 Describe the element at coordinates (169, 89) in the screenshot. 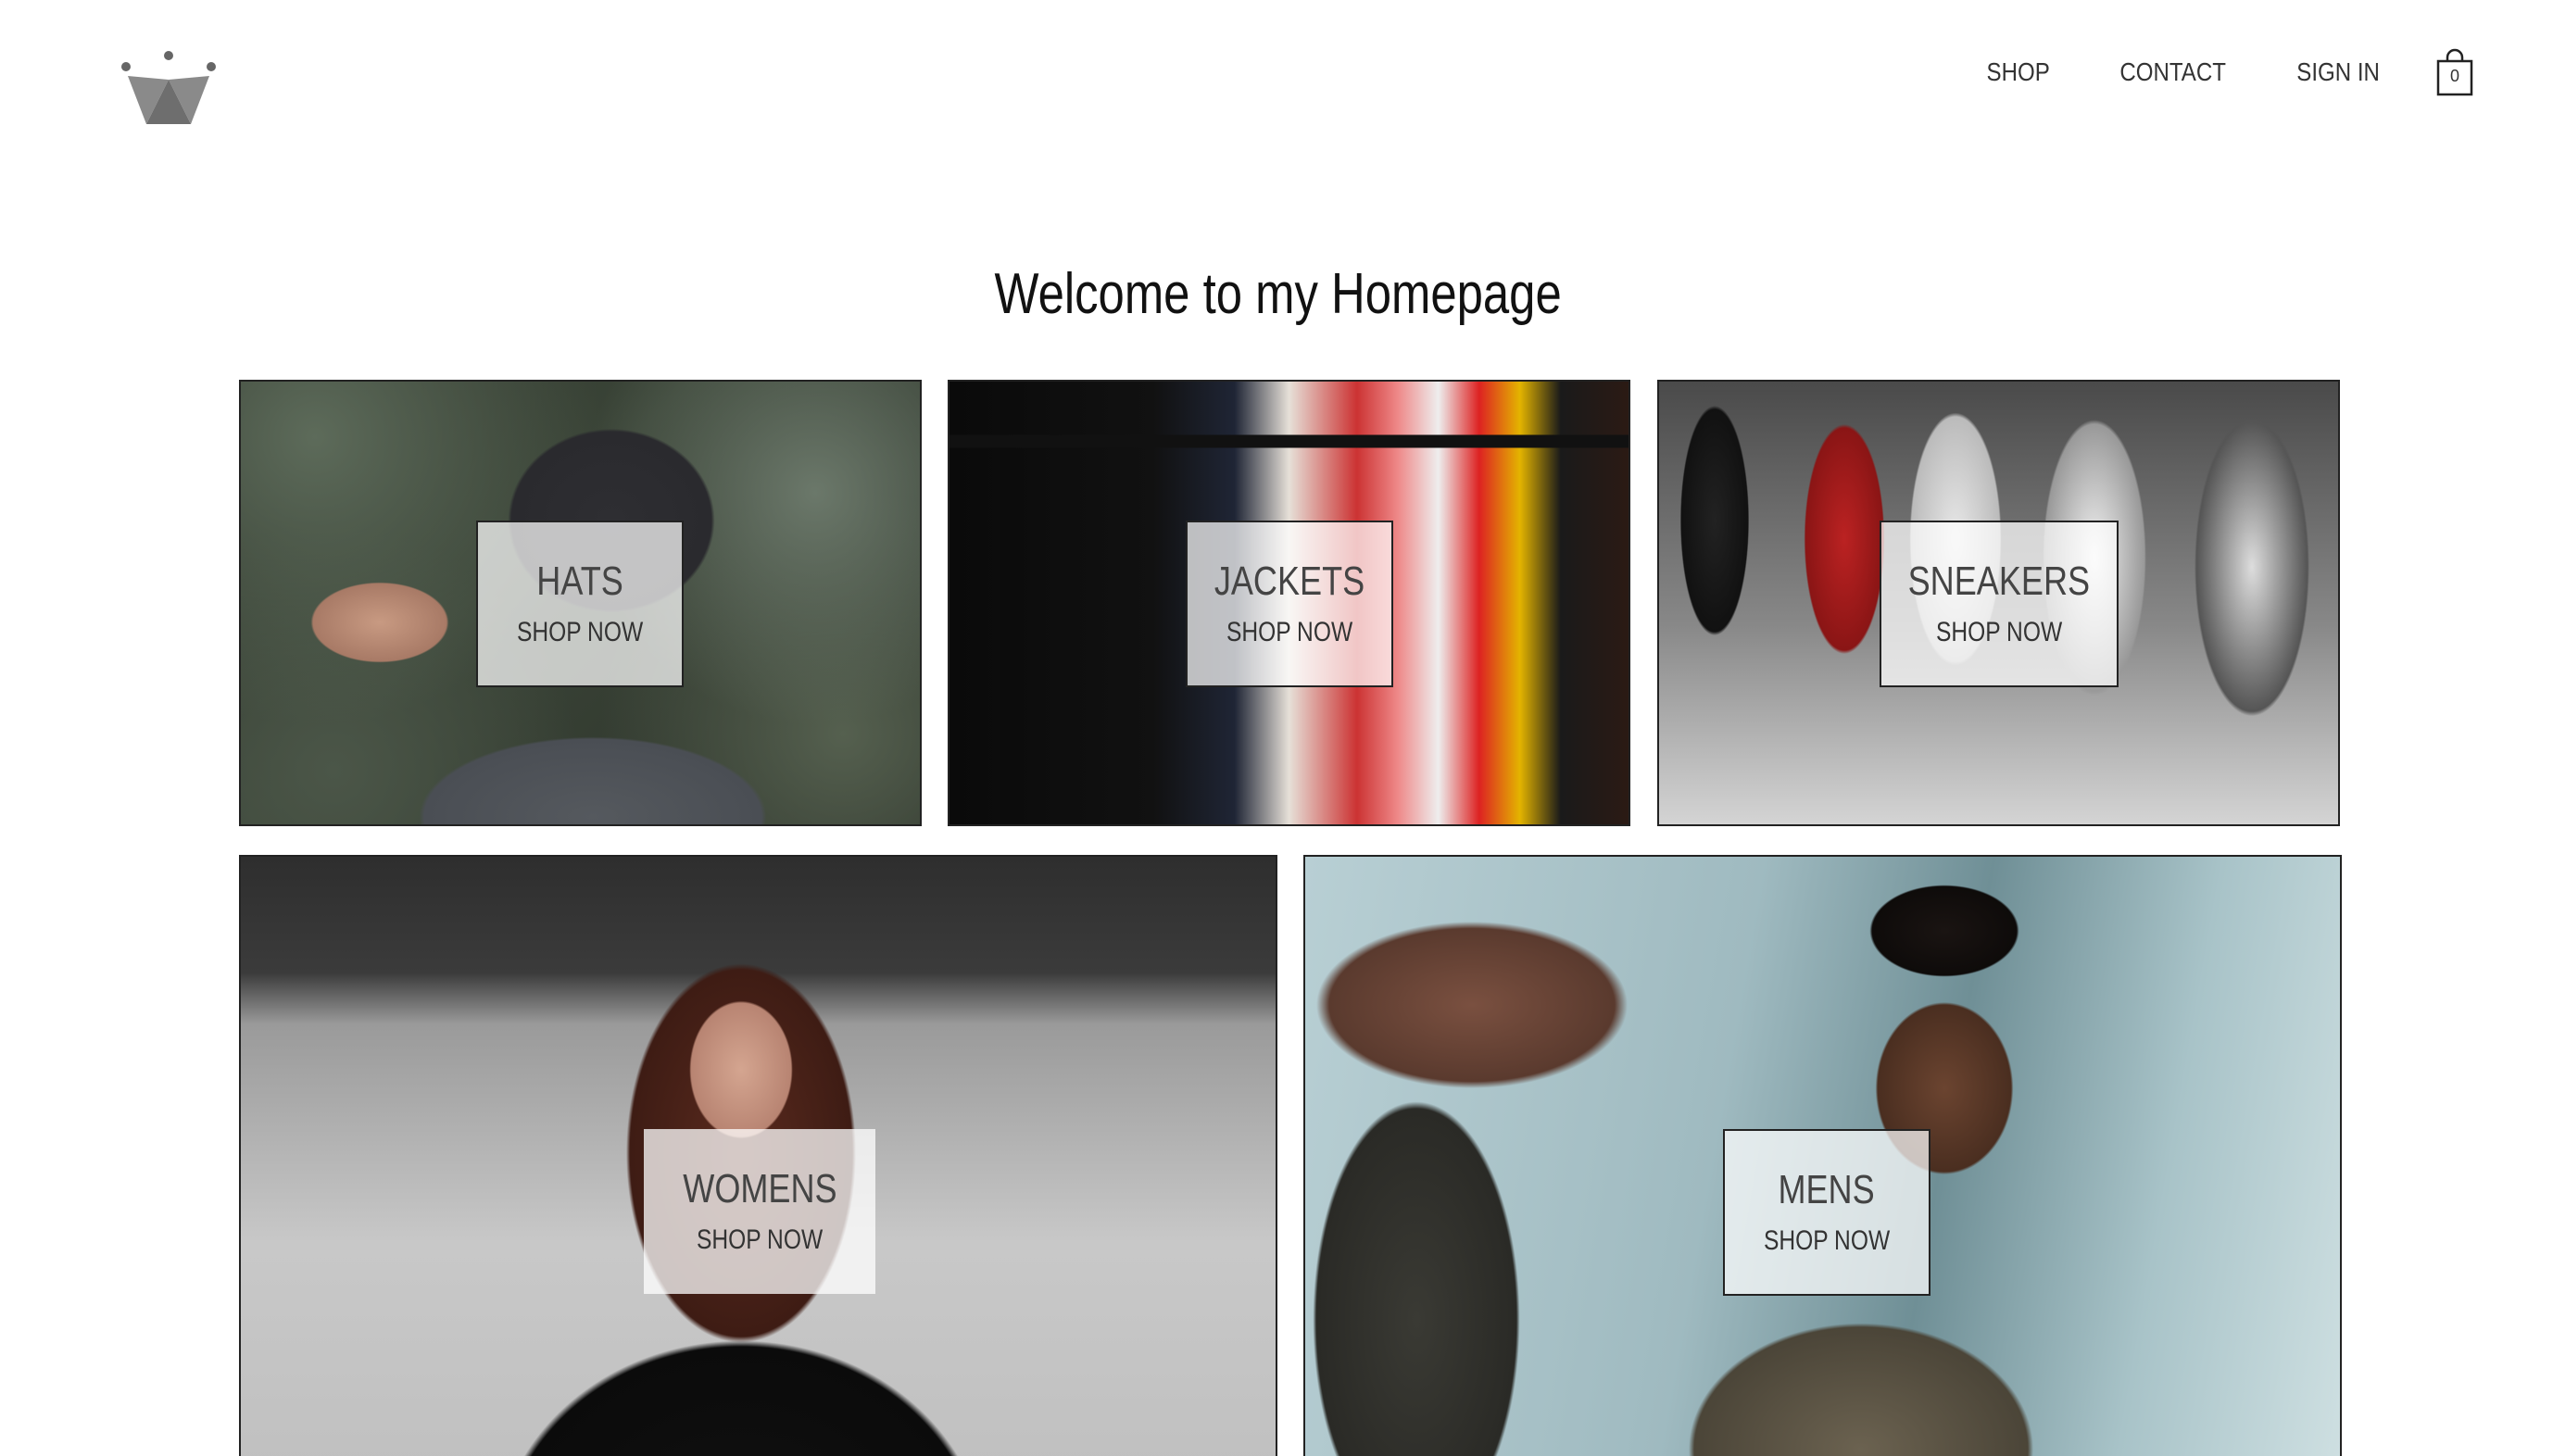

I see `crown-logo-icon` at that location.